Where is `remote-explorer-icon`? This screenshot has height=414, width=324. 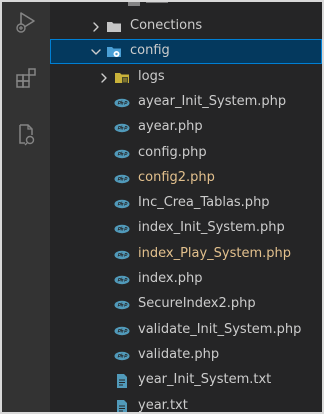
remote-explorer-icon is located at coordinates (26, 134).